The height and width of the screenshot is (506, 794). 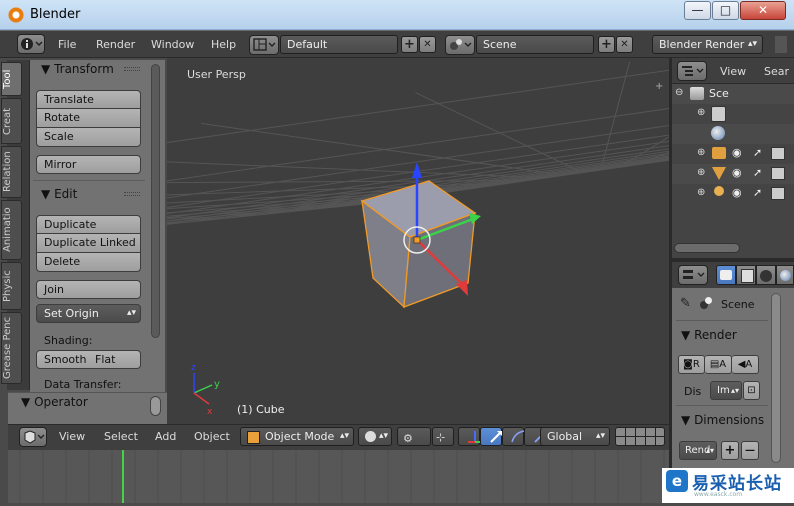 I want to click on tab-tool: Tool, so click(x=11, y=79).